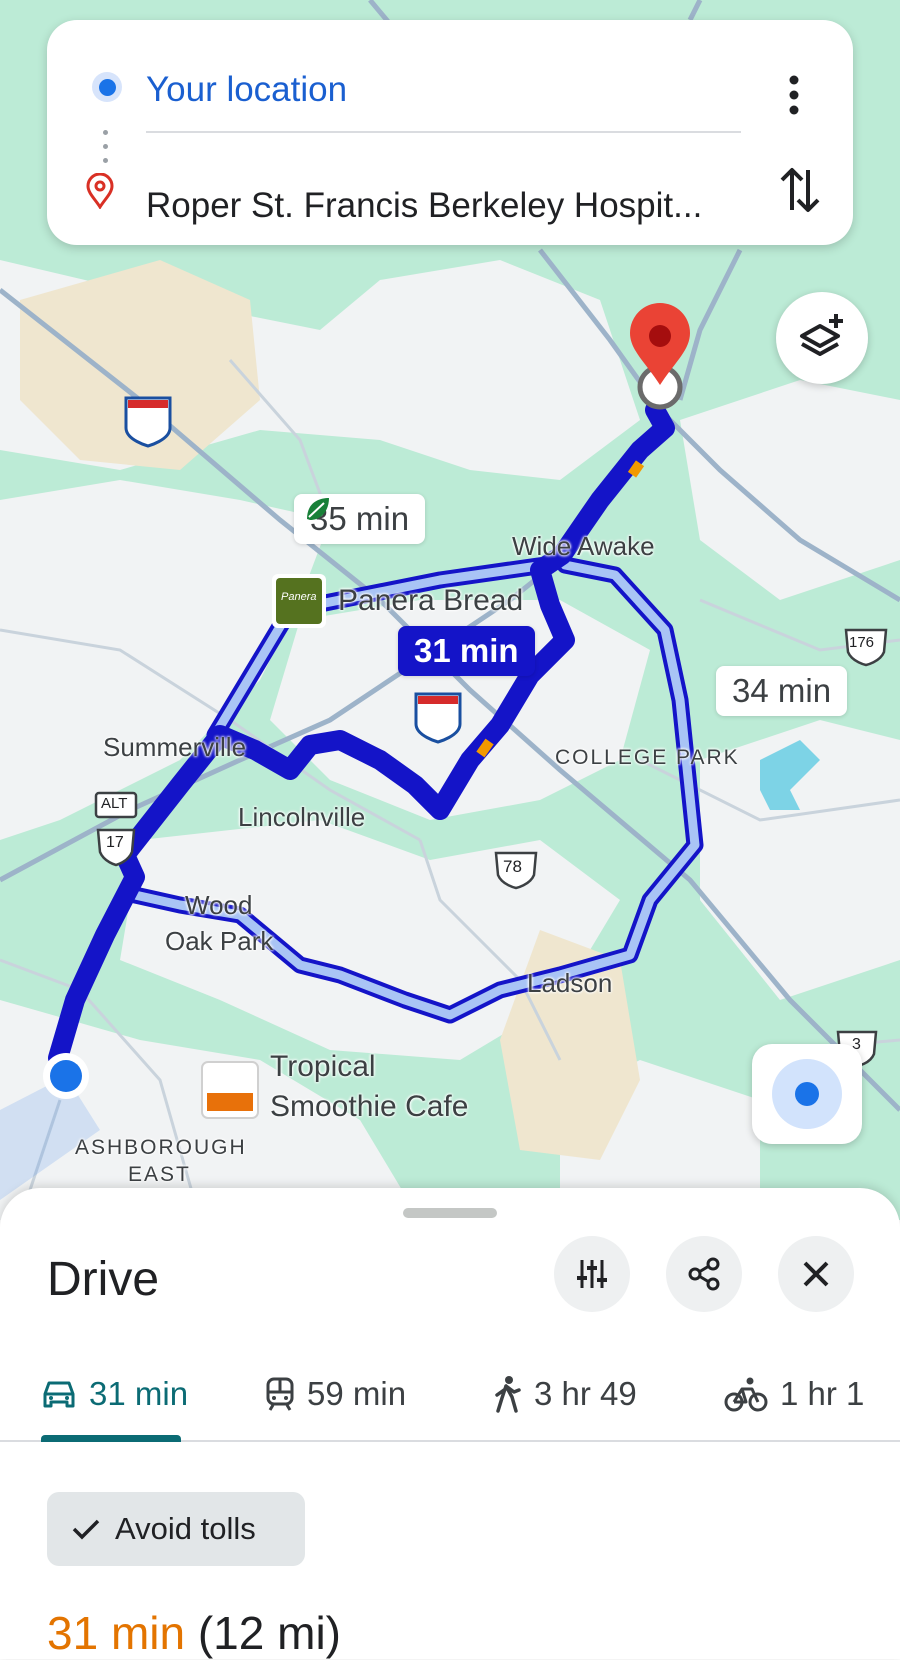 This screenshot has width=900, height=1660. I want to click on oak-park-label: Oak Park, so click(219, 941).